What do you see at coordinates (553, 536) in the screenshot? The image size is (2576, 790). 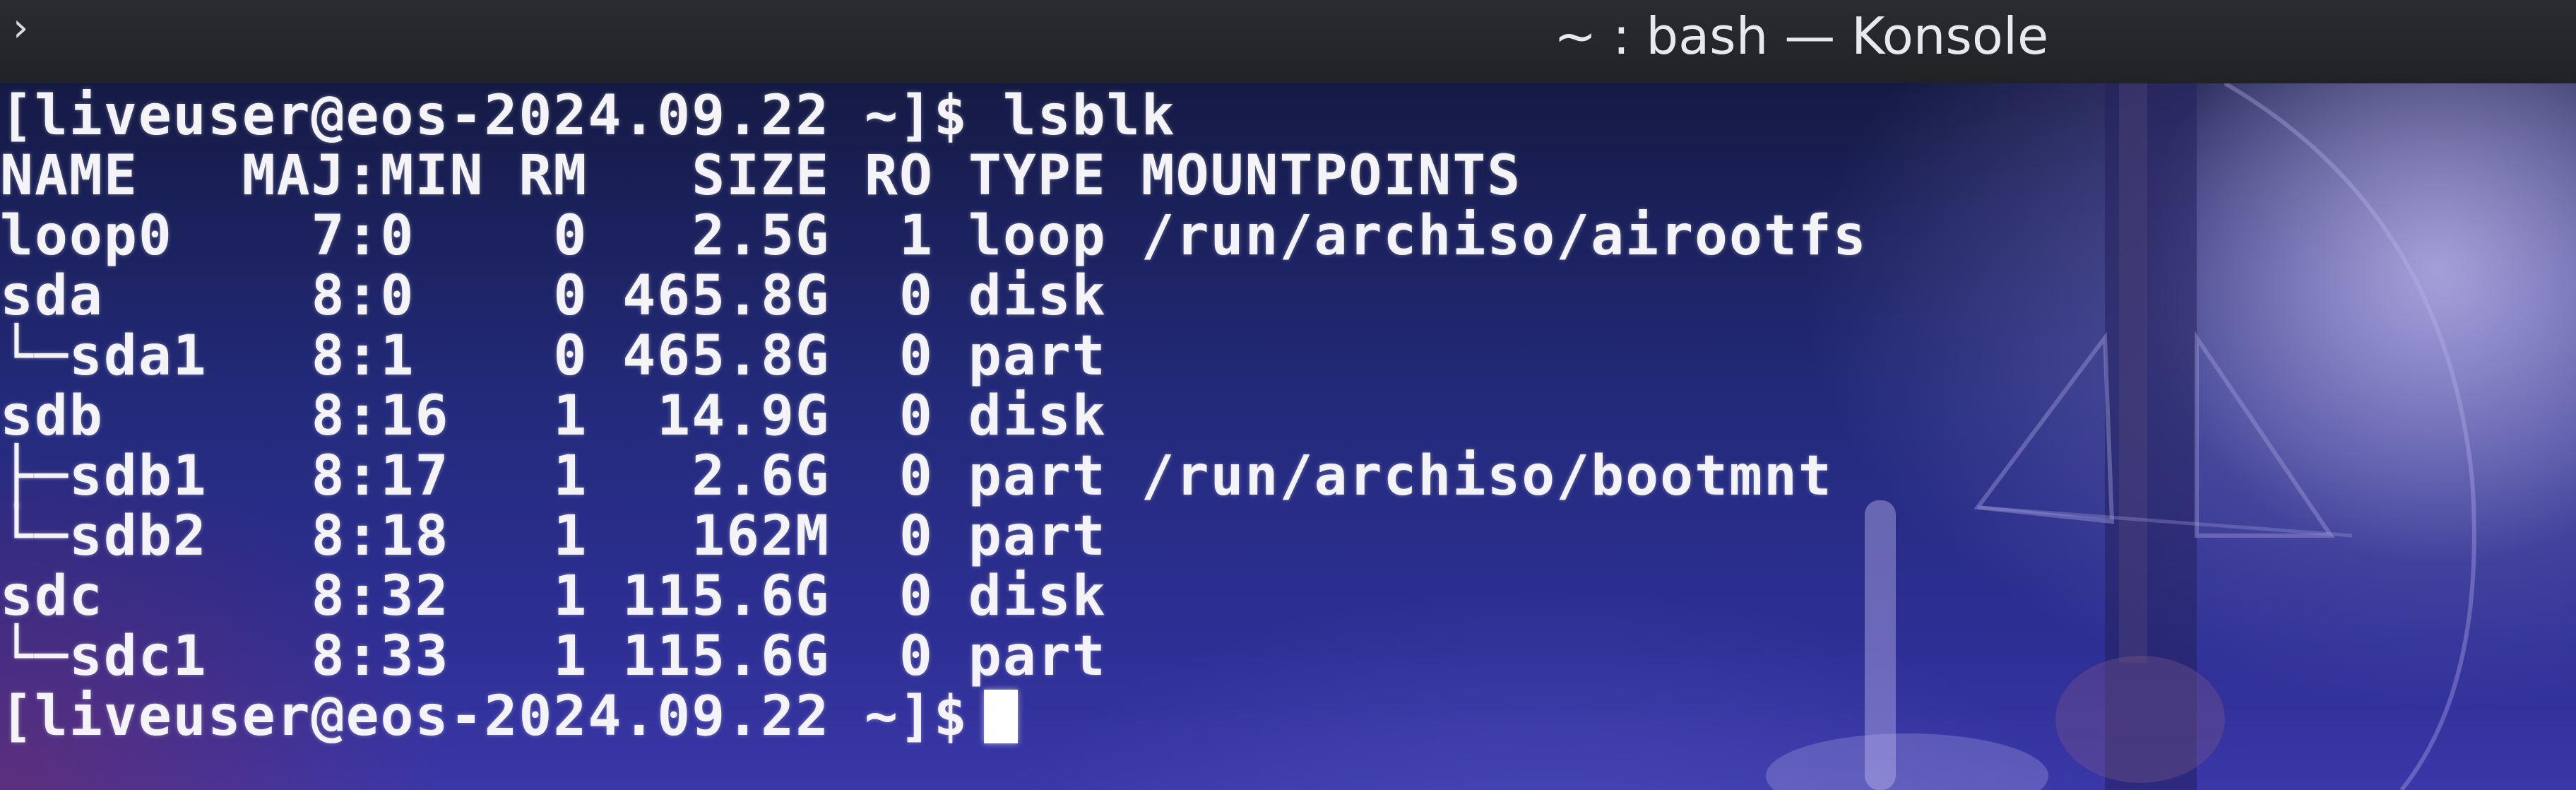 I see `lsblk-row-sdb2: └─sdb2 8:18 1 162M 0 part` at bounding box center [553, 536].